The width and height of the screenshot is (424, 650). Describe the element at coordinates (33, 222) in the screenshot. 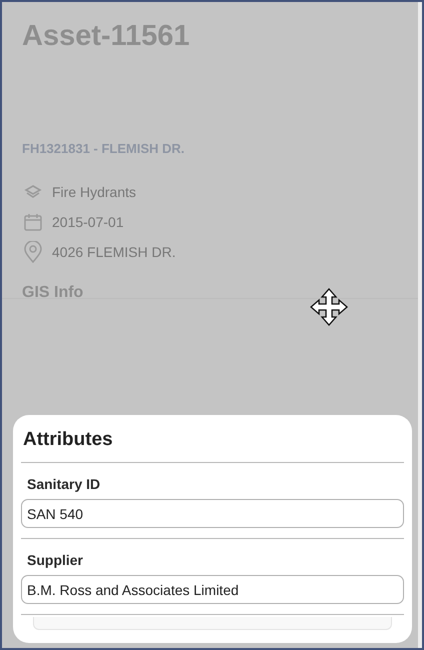

I see `calendar-icon` at that location.